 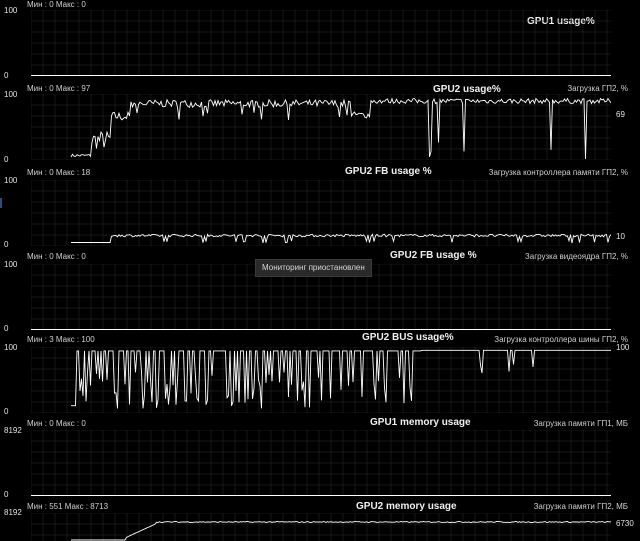 I want to click on graph-type-label: Загрузка контроллера шины ГП2, %, so click(x=561, y=339).